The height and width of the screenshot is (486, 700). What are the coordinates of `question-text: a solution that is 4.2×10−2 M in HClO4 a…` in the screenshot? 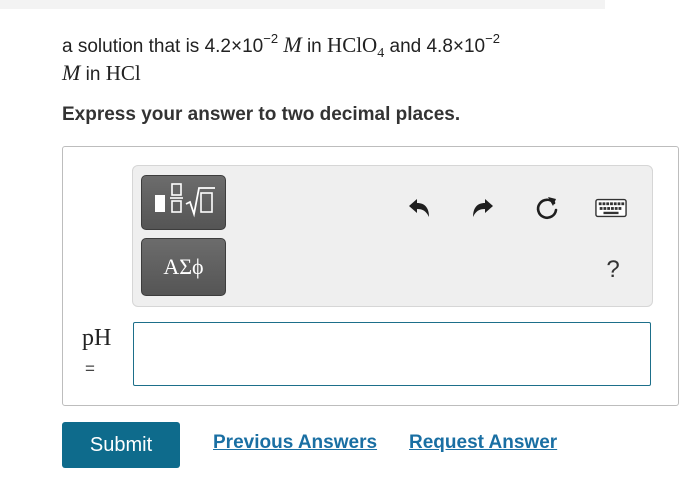 It's located at (362, 60).